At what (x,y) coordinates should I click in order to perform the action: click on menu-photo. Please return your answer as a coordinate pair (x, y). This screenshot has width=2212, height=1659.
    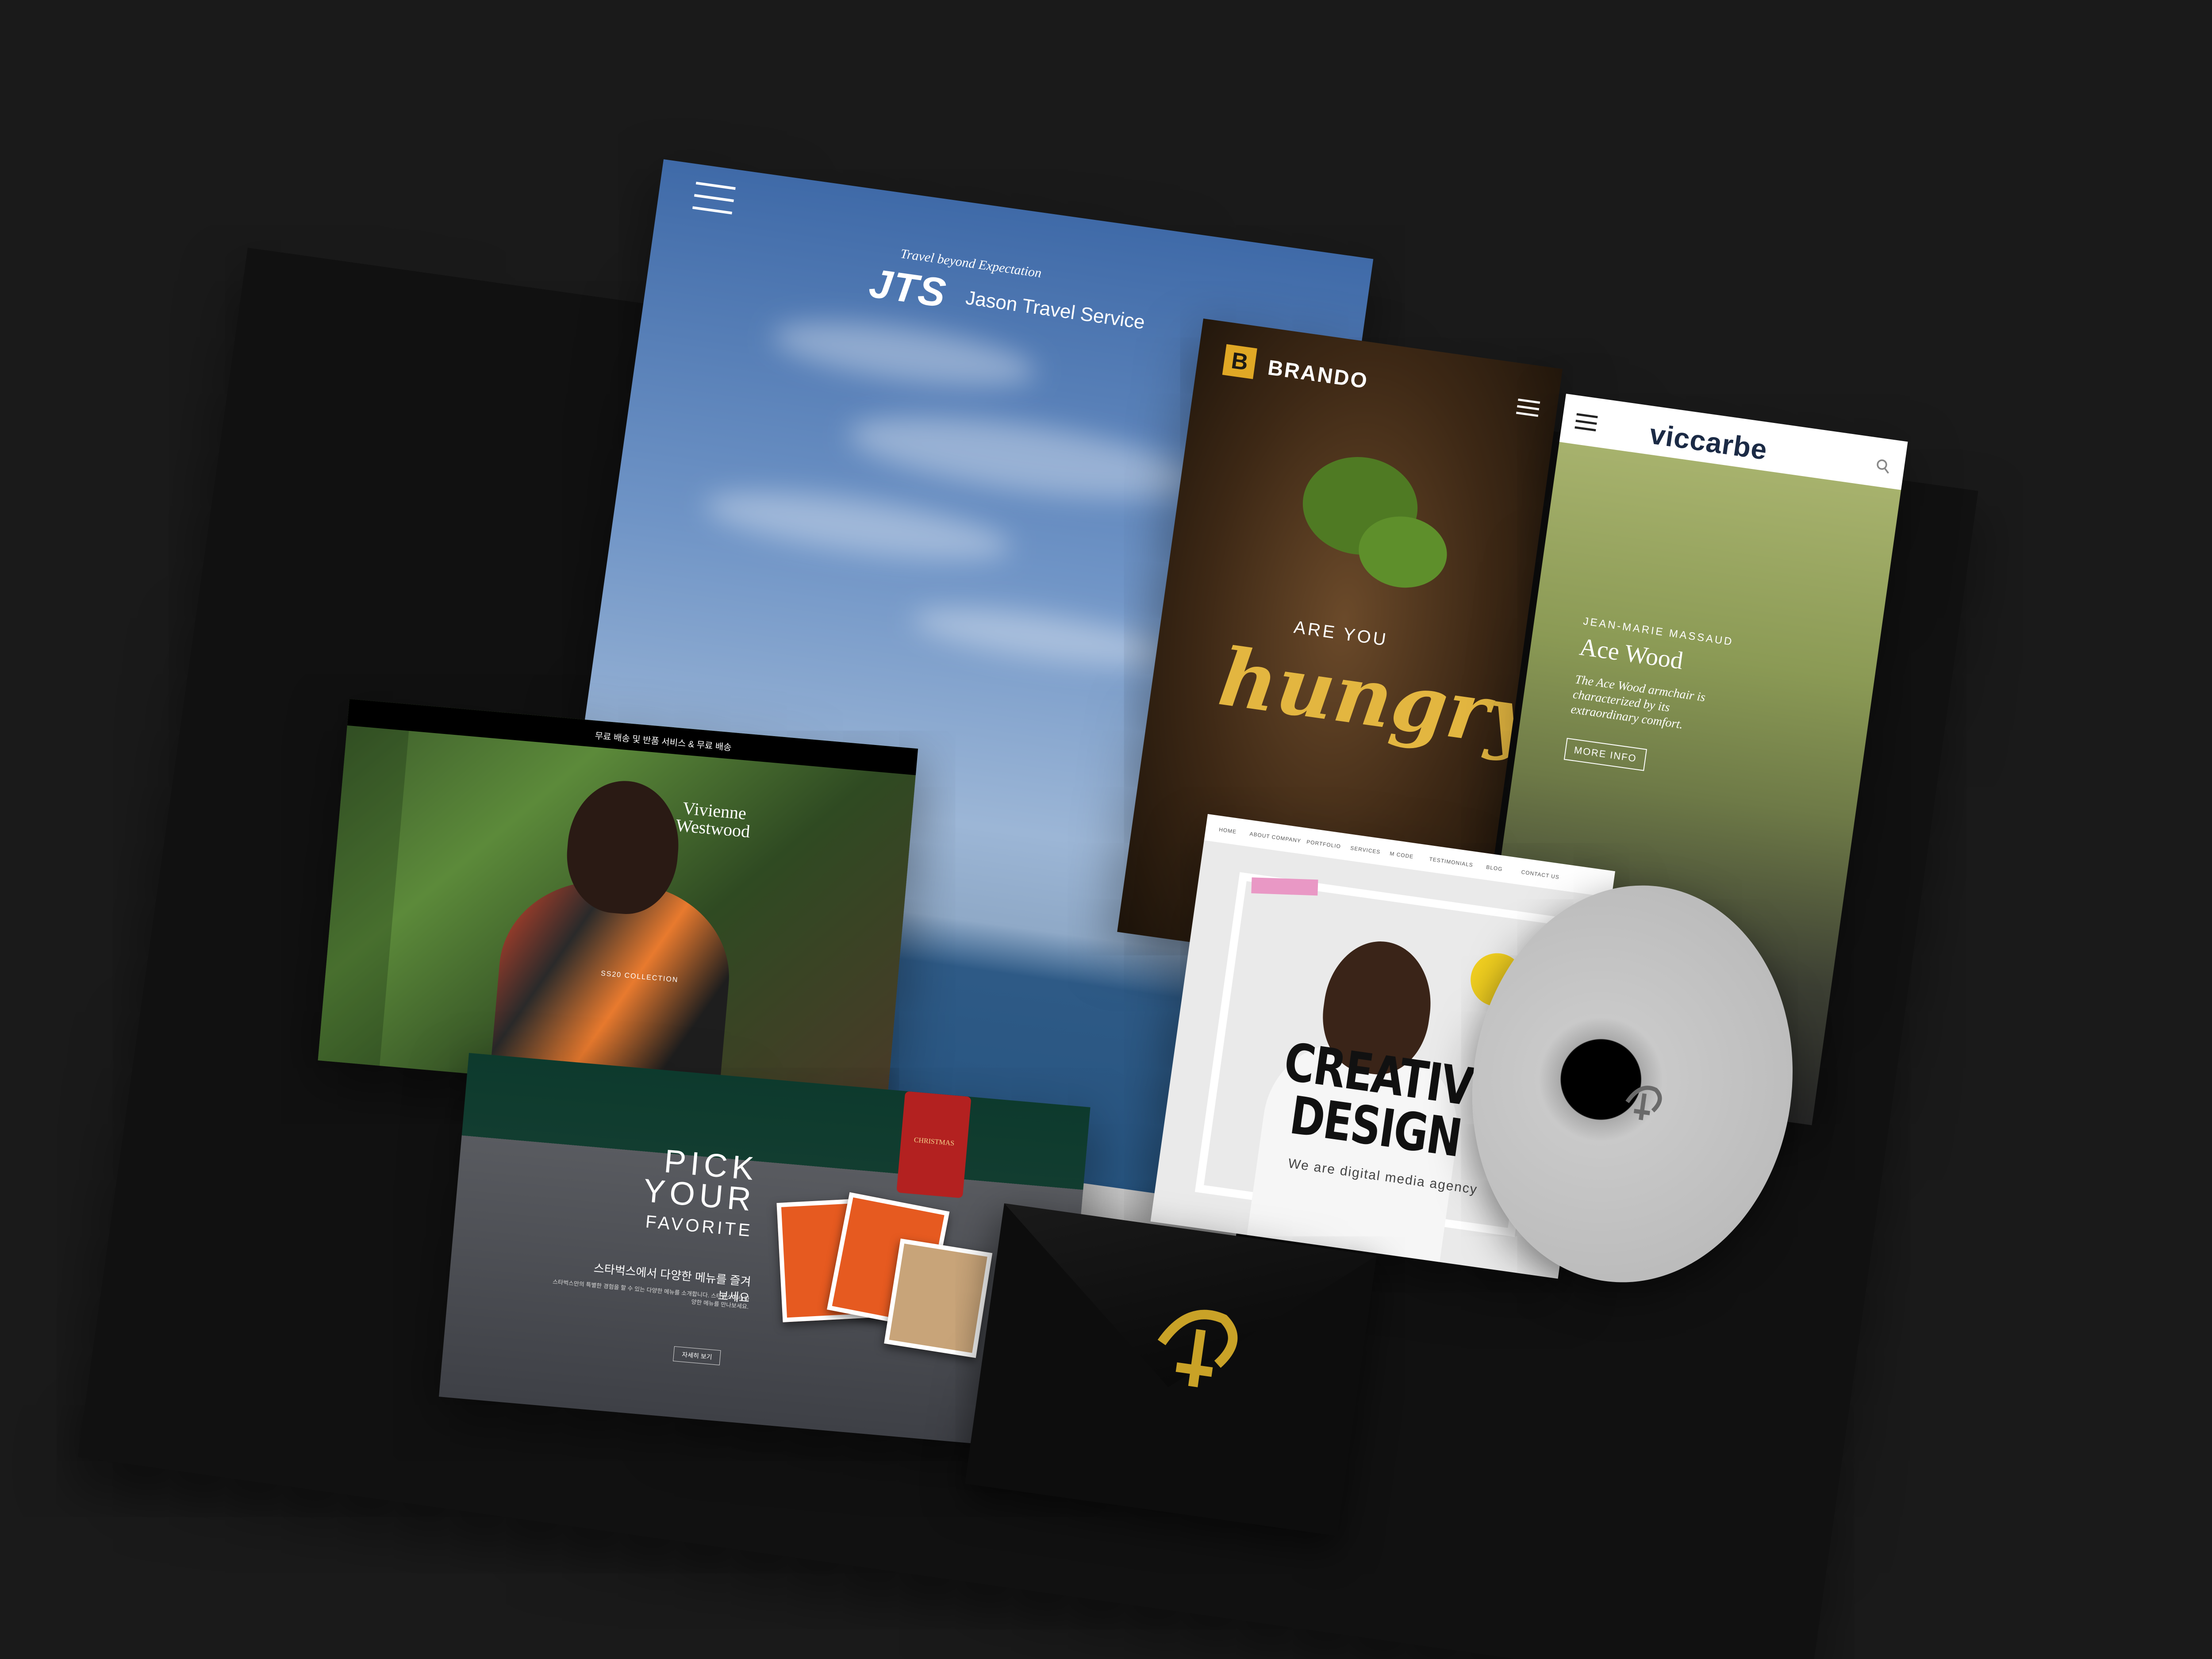
    Looking at the image, I should click on (939, 1298).